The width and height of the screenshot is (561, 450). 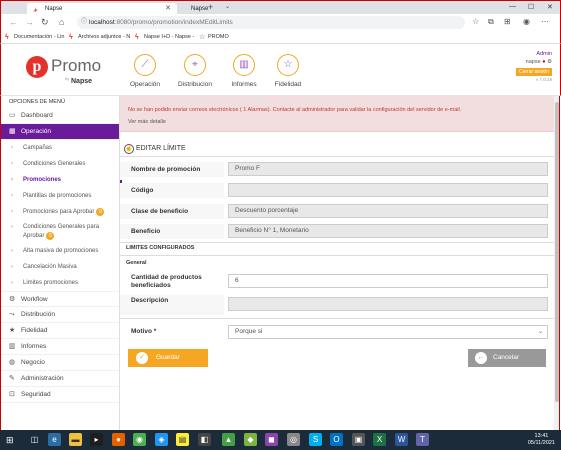 I want to click on scrollbar, so click(x=557, y=263).